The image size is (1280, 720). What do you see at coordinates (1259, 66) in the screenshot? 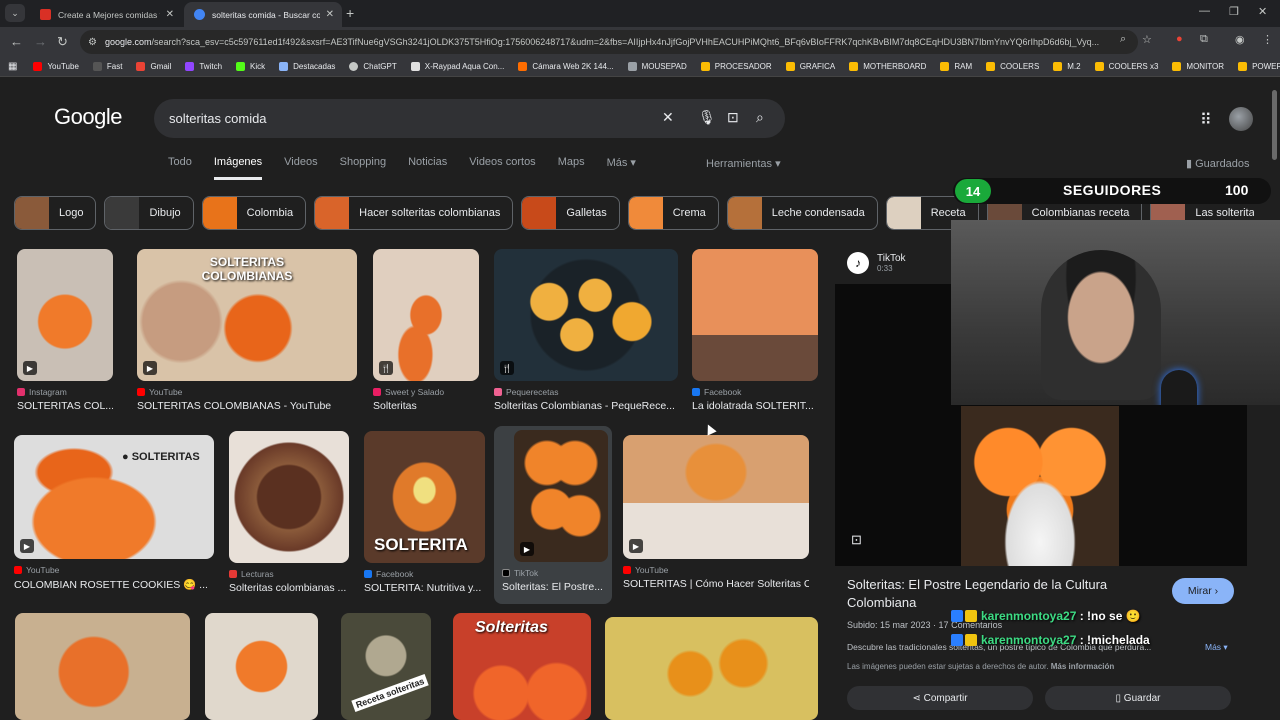
I see `bookmark-power-supply: POWER SUPPLY` at bounding box center [1259, 66].